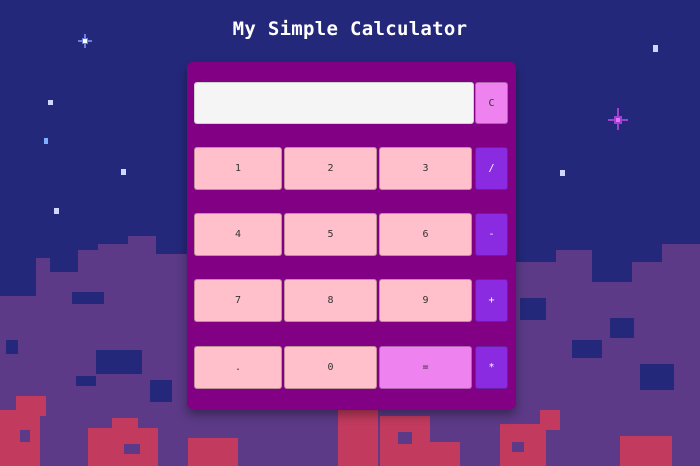  What do you see at coordinates (491, 168) in the screenshot?
I see `divide-button: /` at bounding box center [491, 168].